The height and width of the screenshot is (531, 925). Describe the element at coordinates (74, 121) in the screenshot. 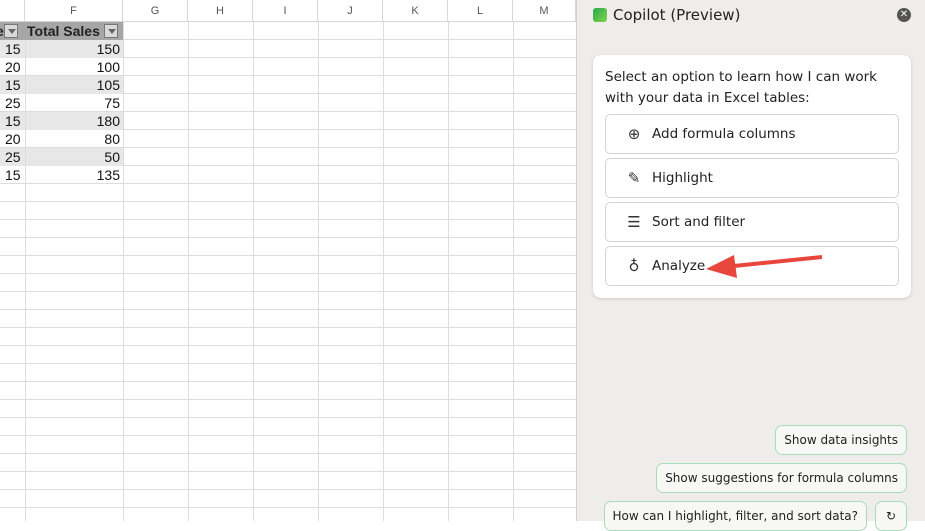

I see `cell-total-sales: 180` at that location.